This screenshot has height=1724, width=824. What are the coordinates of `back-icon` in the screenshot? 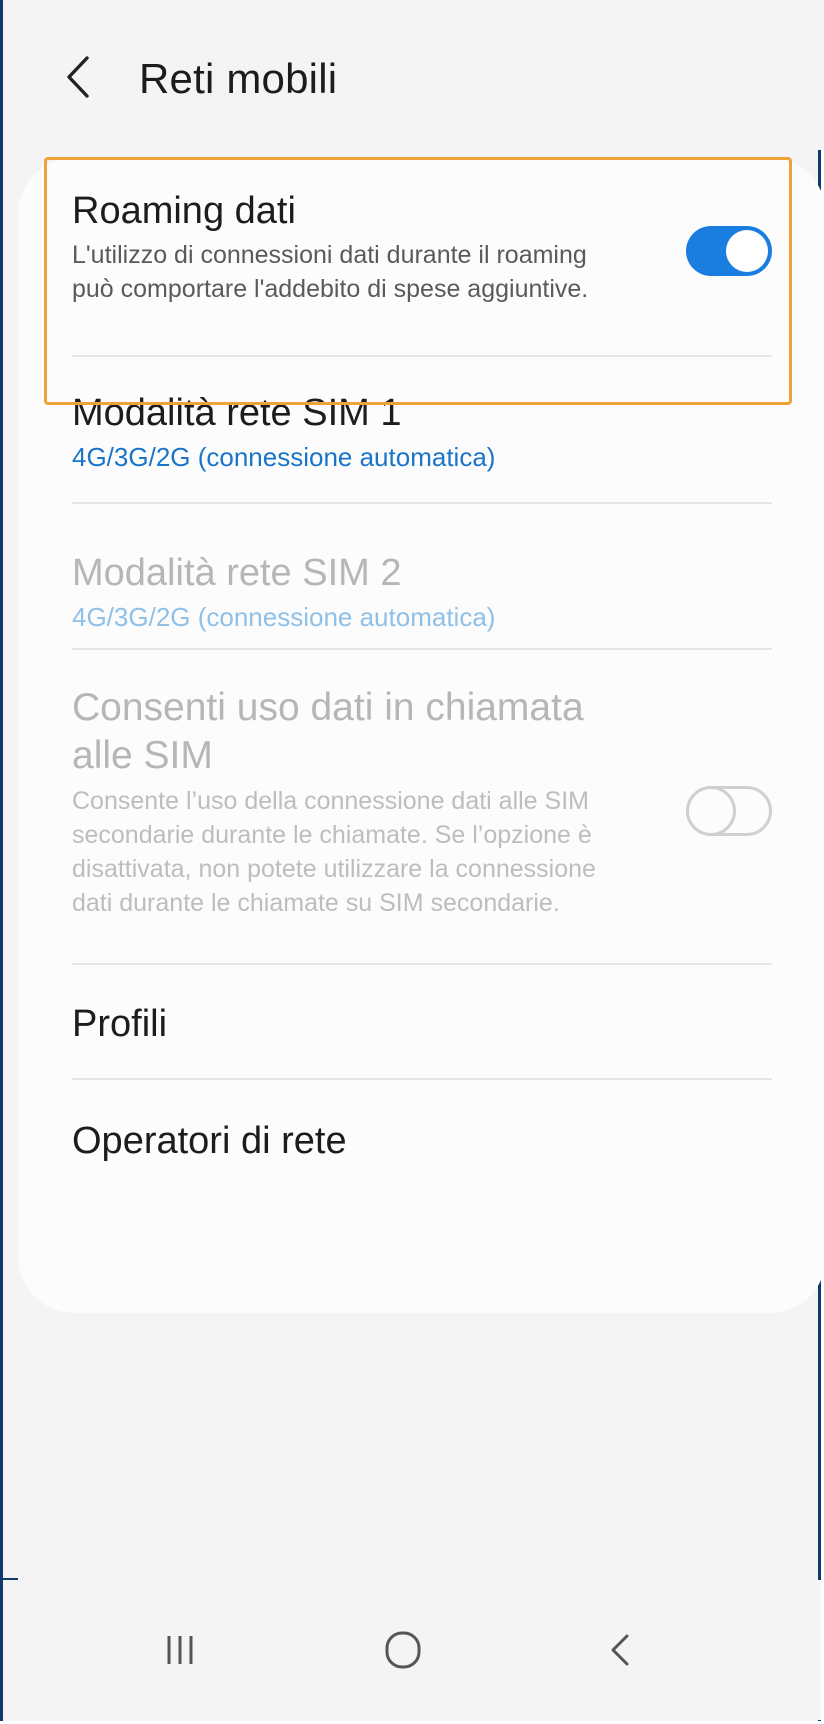 It's located at (620, 1650).